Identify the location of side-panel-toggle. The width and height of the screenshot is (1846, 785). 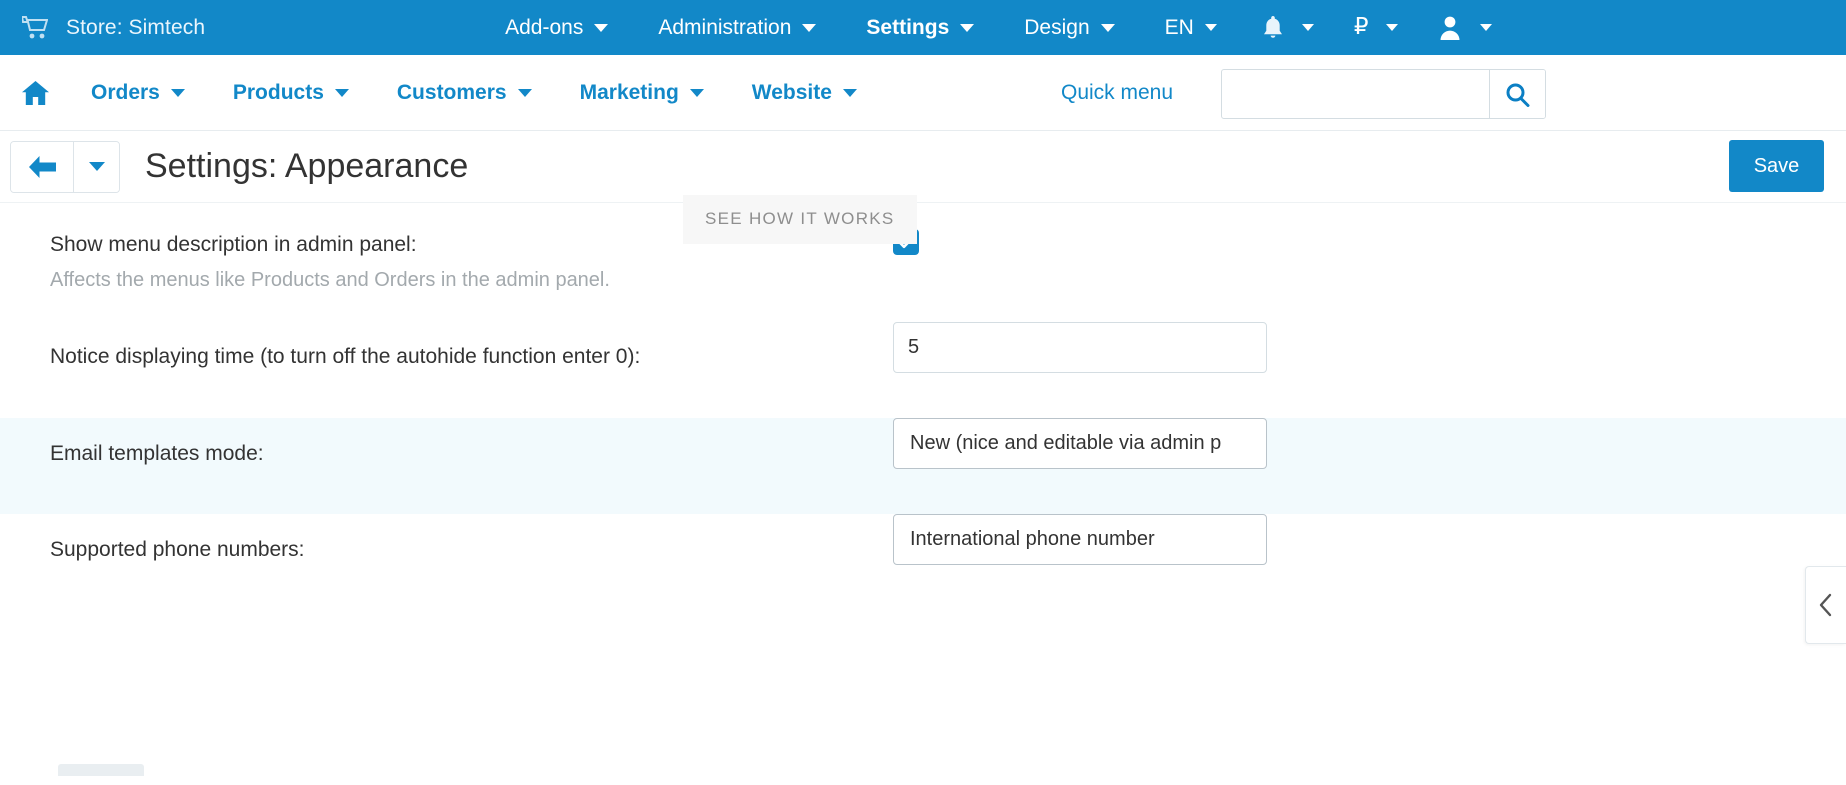
(1825, 605).